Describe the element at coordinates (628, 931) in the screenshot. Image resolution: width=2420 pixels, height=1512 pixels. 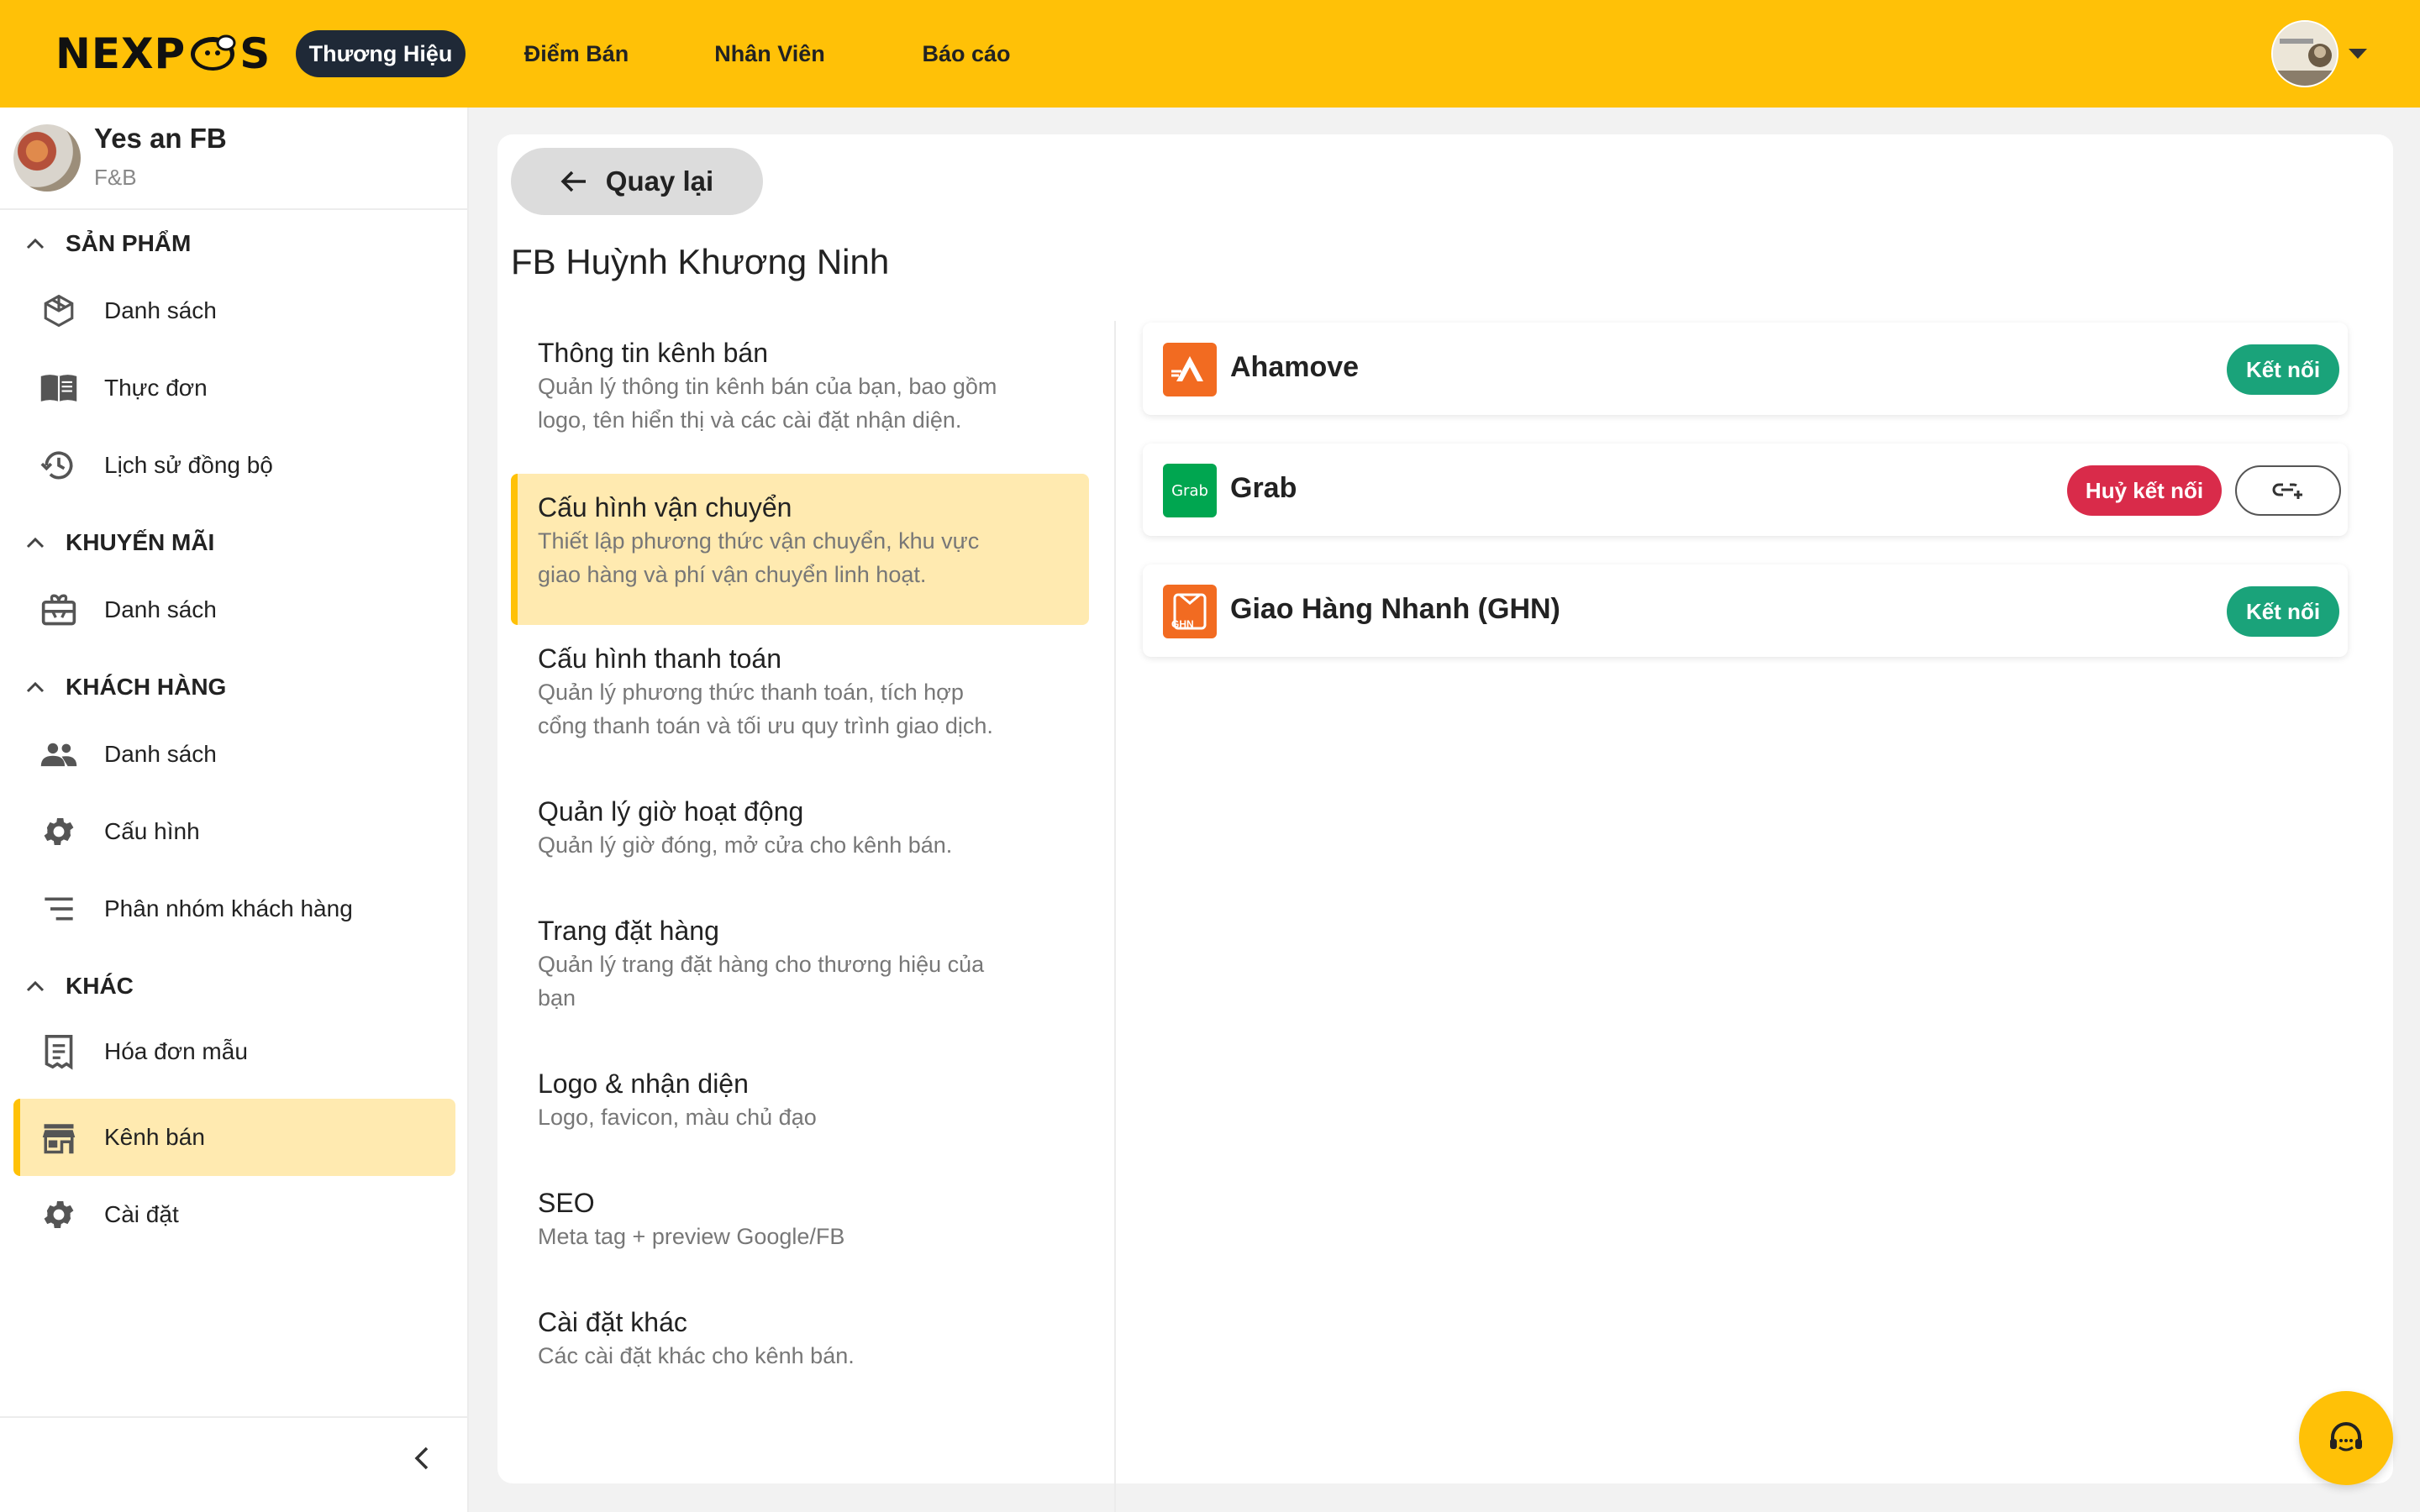
I see `menu-item-title: Trang đặt hàng` at that location.